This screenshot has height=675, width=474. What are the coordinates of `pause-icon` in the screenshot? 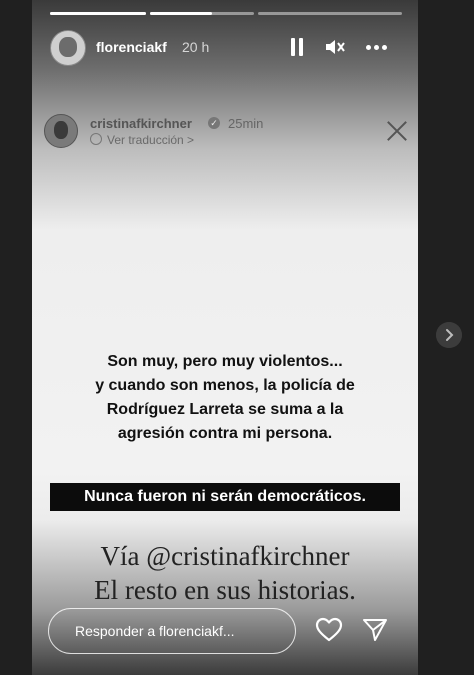 It's located at (297, 47).